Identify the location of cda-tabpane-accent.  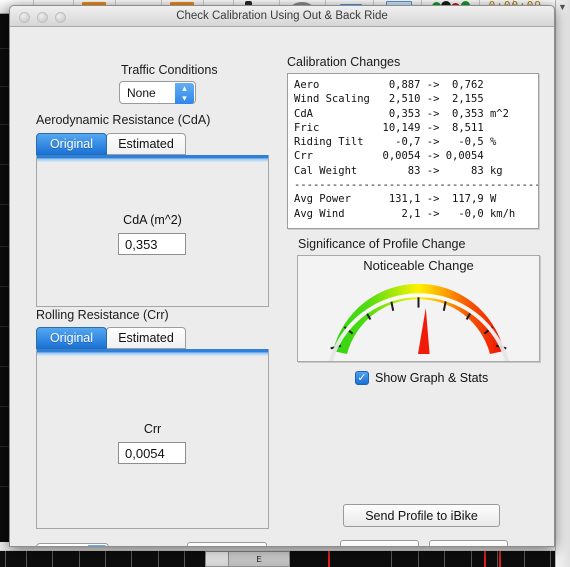
(152, 158).